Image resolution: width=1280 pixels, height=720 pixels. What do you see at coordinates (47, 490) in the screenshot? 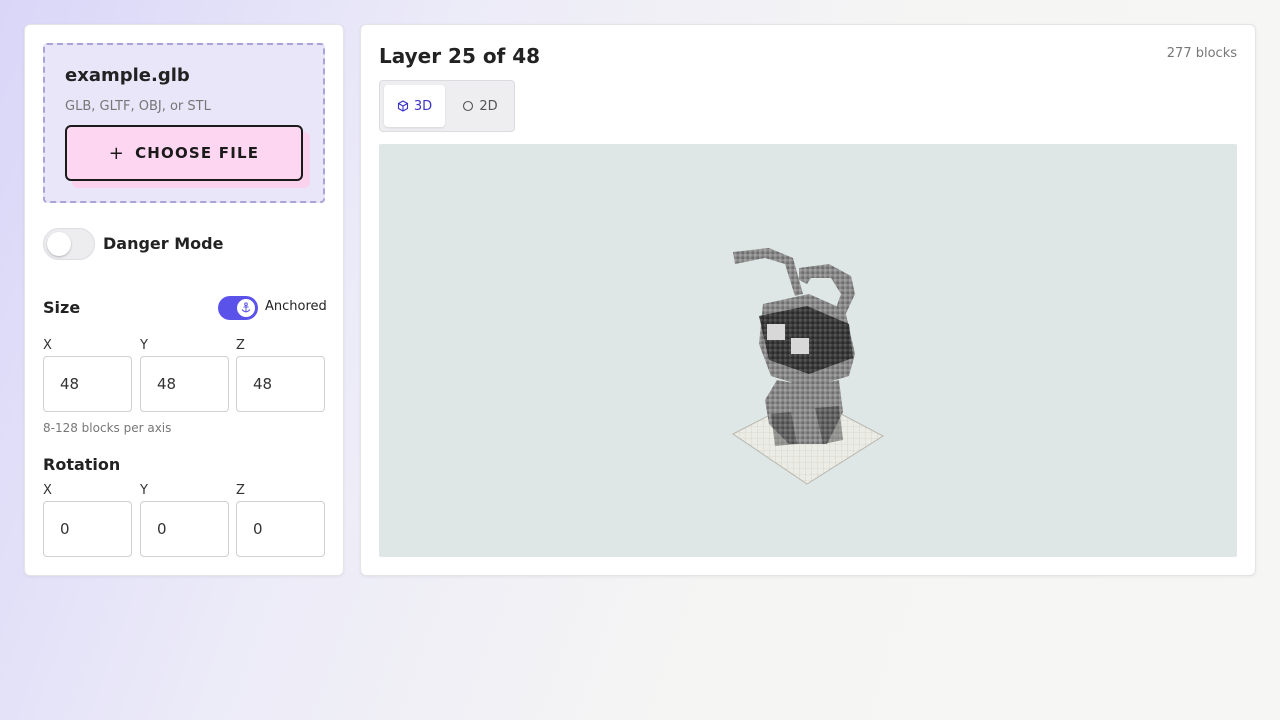
I see `rotation-x-label: X` at bounding box center [47, 490].